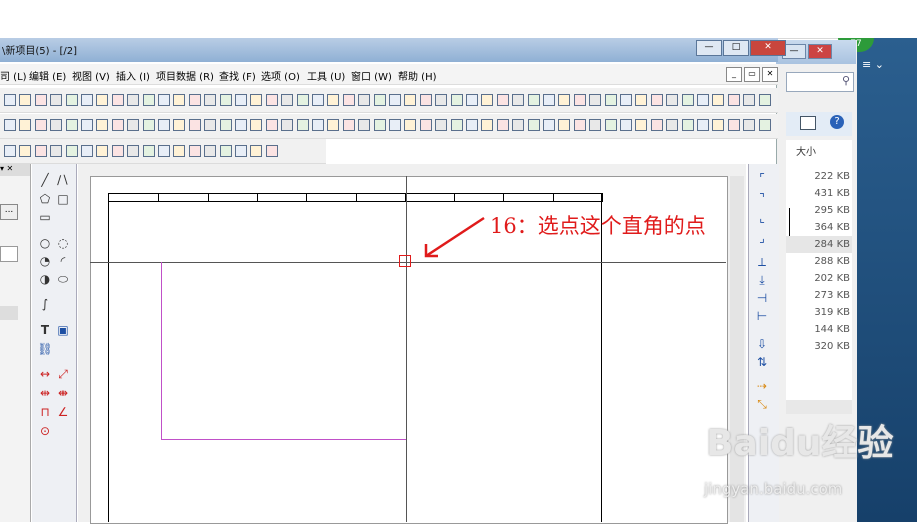 The width and height of the screenshot is (917, 524). Describe the element at coordinates (47, 75) in the screenshot. I see `menu-edit: 编辑 (E)` at that location.